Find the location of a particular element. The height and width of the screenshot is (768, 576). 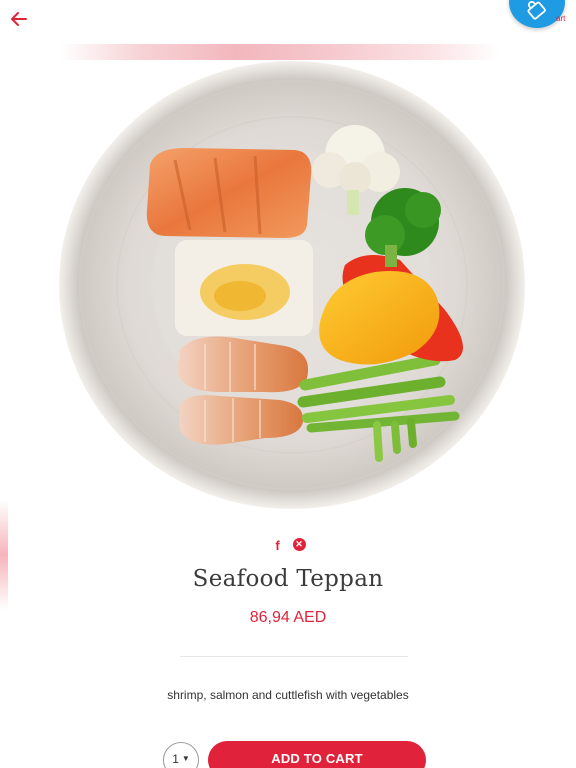

facebook-icon: f is located at coordinates (278, 545).